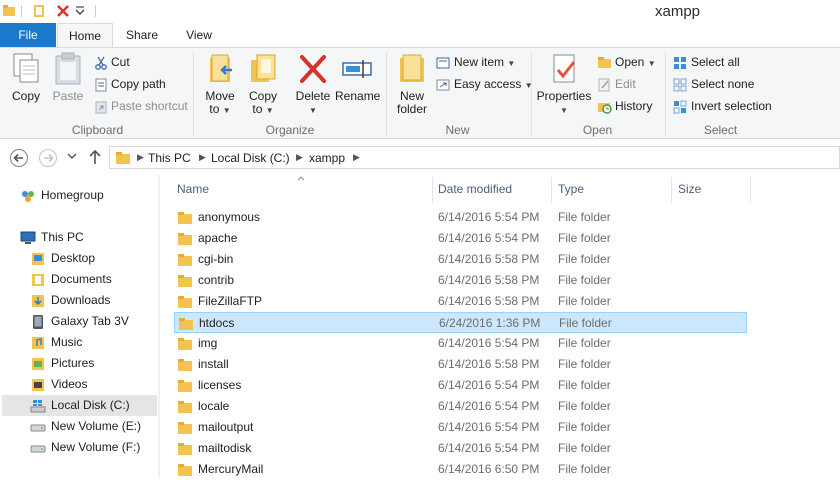 The width and height of the screenshot is (840, 480). What do you see at coordinates (112, 62) in the screenshot?
I see `cut-button: Cut` at bounding box center [112, 62].